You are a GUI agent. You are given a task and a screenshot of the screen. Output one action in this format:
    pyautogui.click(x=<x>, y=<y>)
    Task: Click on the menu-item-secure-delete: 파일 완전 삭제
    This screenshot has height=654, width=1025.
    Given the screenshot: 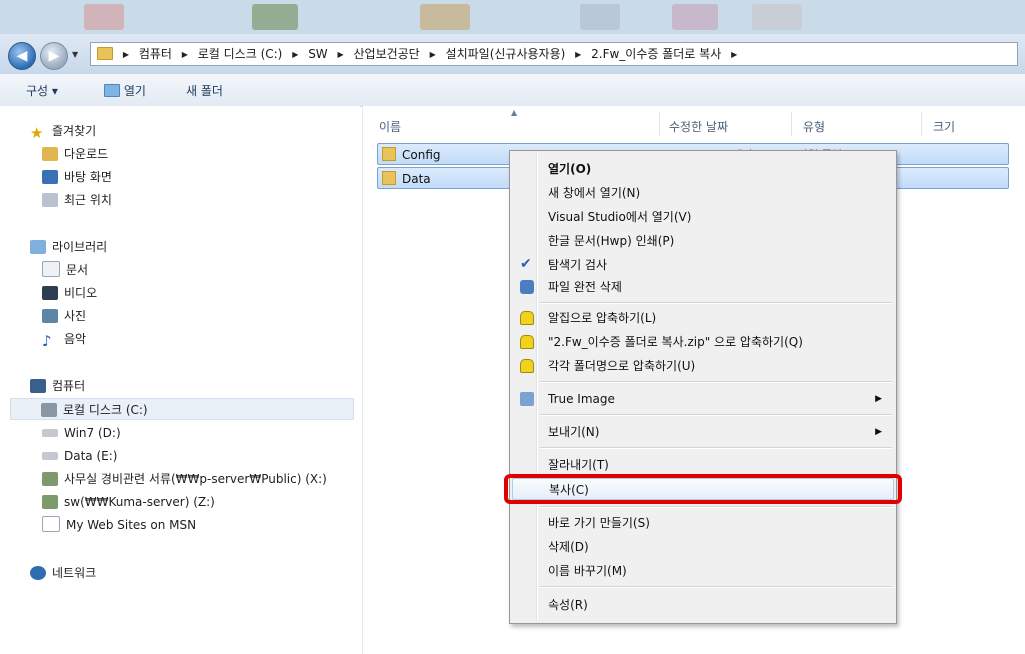 What is the action you would take?
    pyautogui.click(x=703, y=287)
    